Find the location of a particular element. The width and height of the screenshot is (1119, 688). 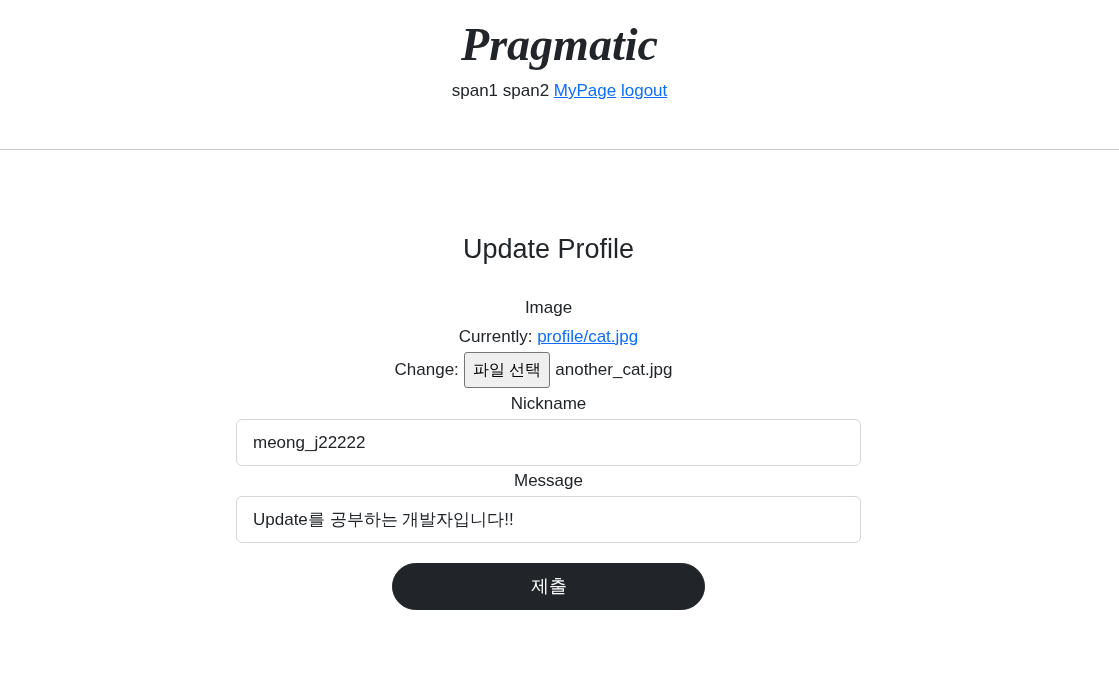

submit-button: 제출 is located at coordinates (548, 586).